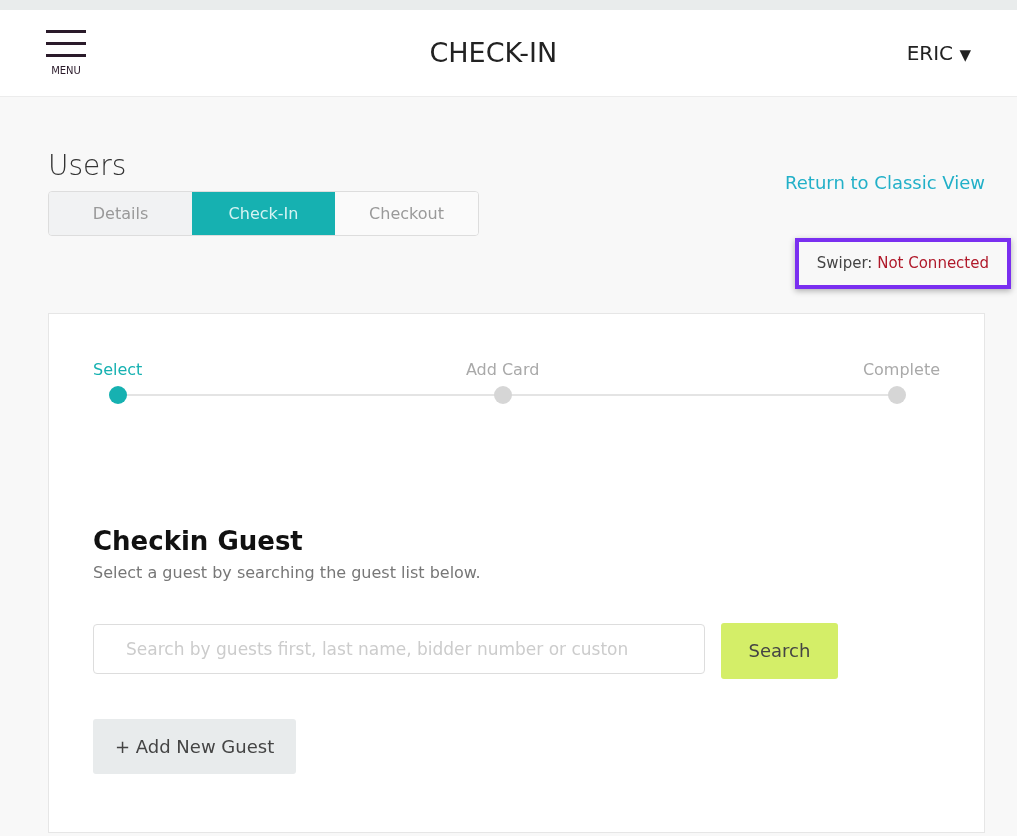 Image resolution: width=1017 pixels, height=836 pixels. I want to click on caret-icon: ▼, so click(965, 55).